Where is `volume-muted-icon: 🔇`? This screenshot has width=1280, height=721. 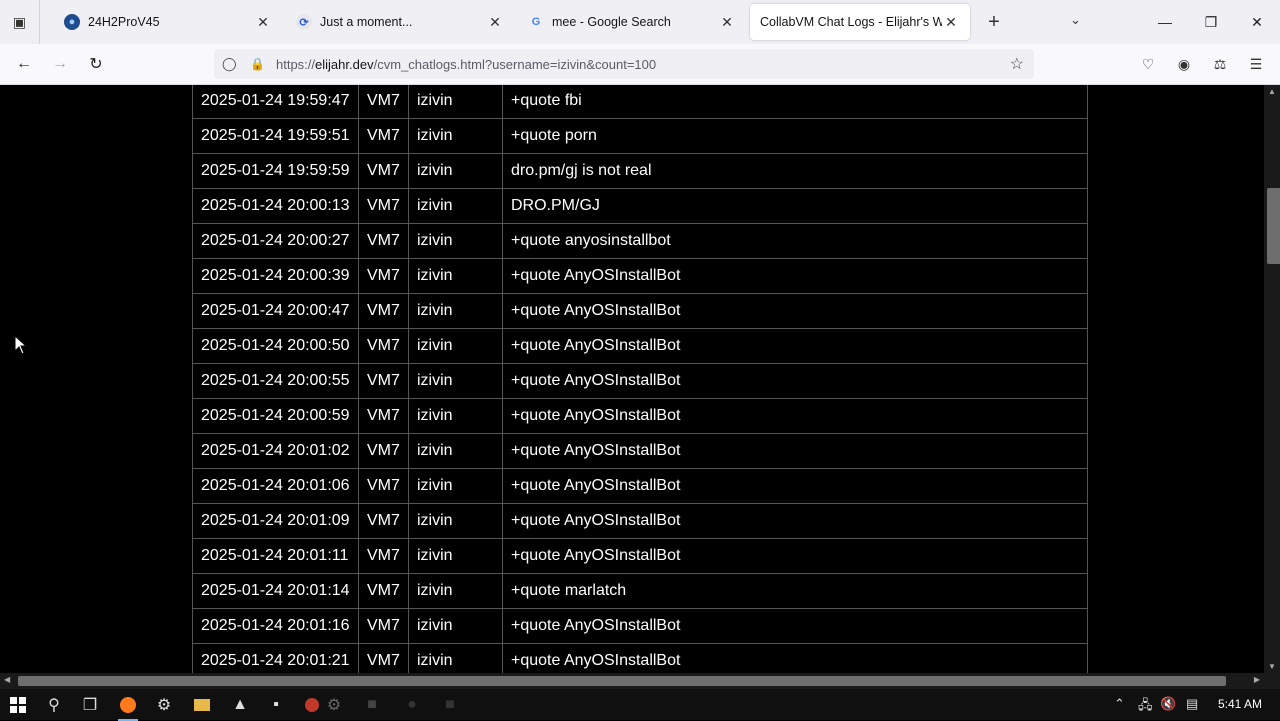
volume-muted-icon: 🔇 is located at coordinates (1168, 704).